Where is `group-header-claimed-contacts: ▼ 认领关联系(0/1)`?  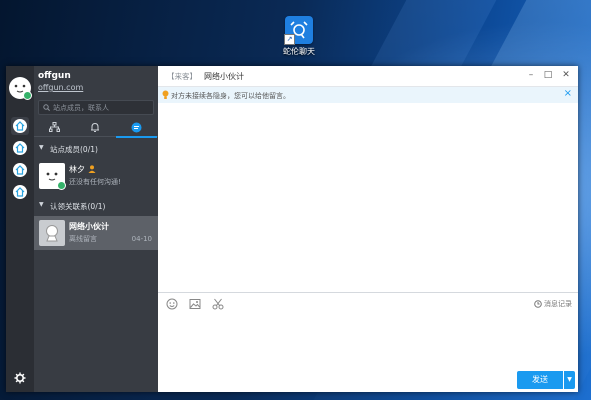 group-header-claimed-contacts: ▼ 认领关联系(0/1) is located at coordinates (96, 206).